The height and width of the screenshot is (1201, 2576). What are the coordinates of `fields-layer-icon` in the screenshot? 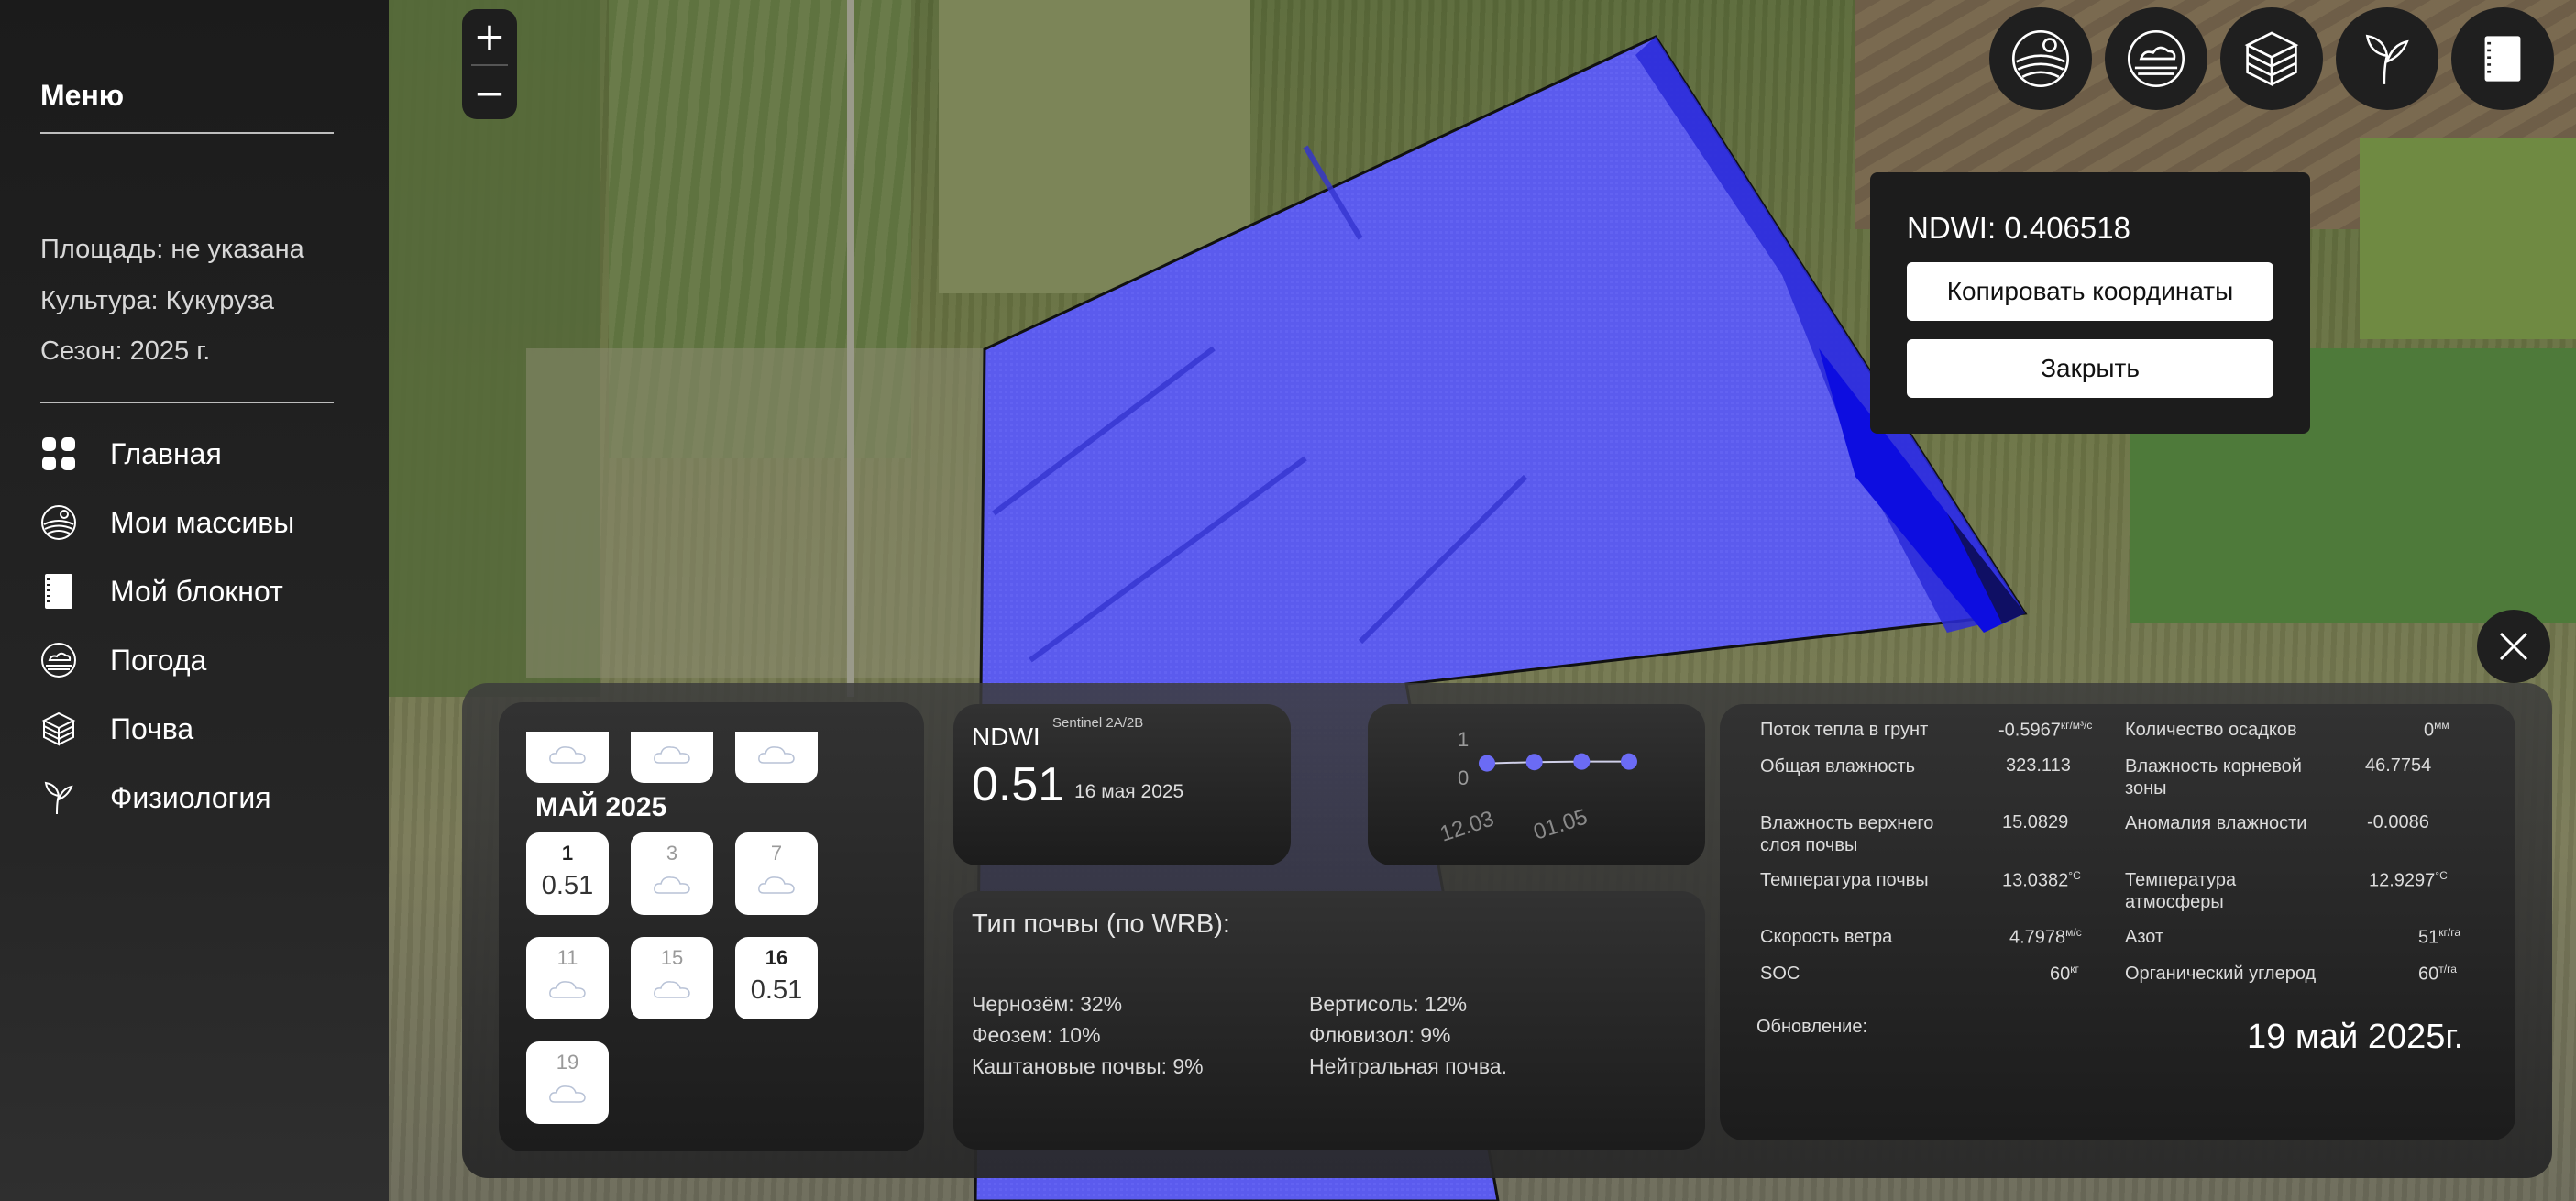 It's located at (2041, 58).